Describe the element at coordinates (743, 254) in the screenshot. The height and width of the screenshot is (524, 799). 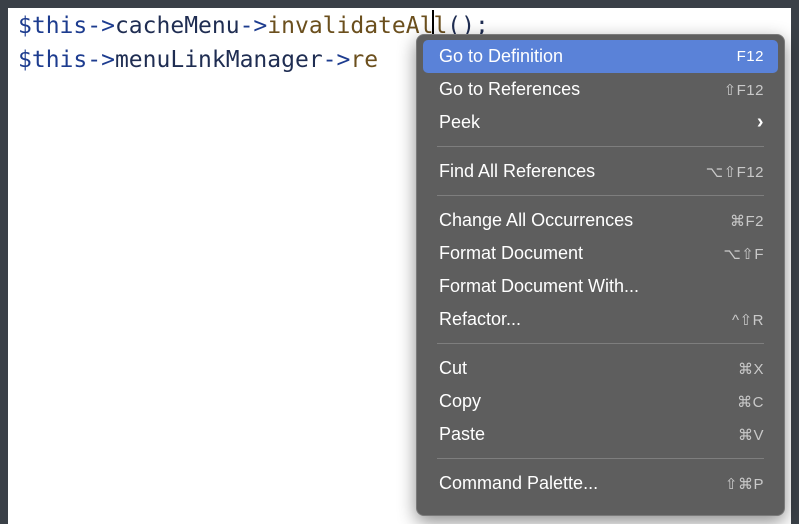
I see `menu-item-shortcut: ⌥⇧F` at that location.